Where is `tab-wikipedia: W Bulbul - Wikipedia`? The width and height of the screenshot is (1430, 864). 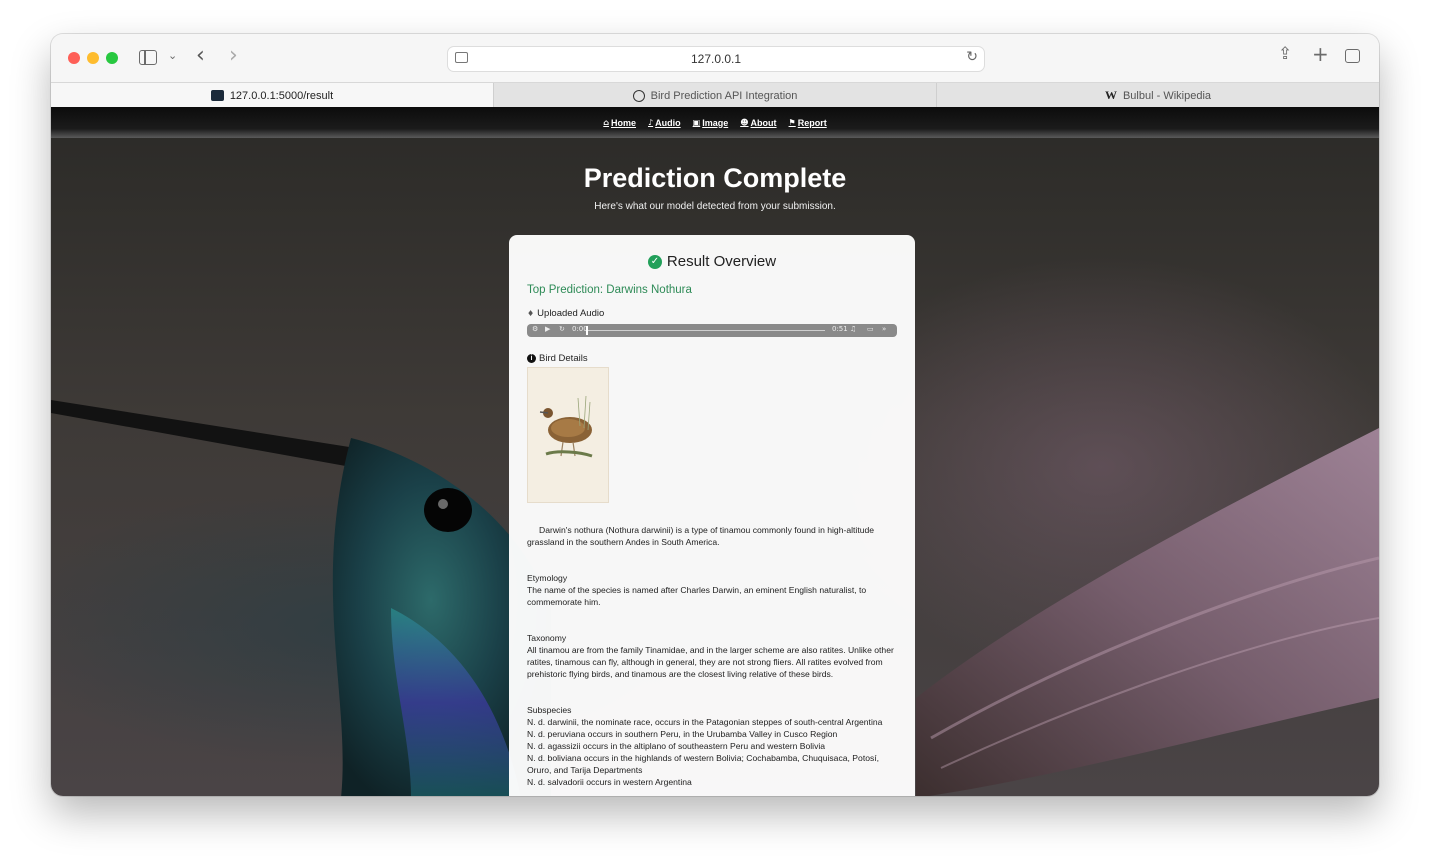
tab-wikipedia: W Bulbul - Wikipedia is located at coordinates (1157, 95).